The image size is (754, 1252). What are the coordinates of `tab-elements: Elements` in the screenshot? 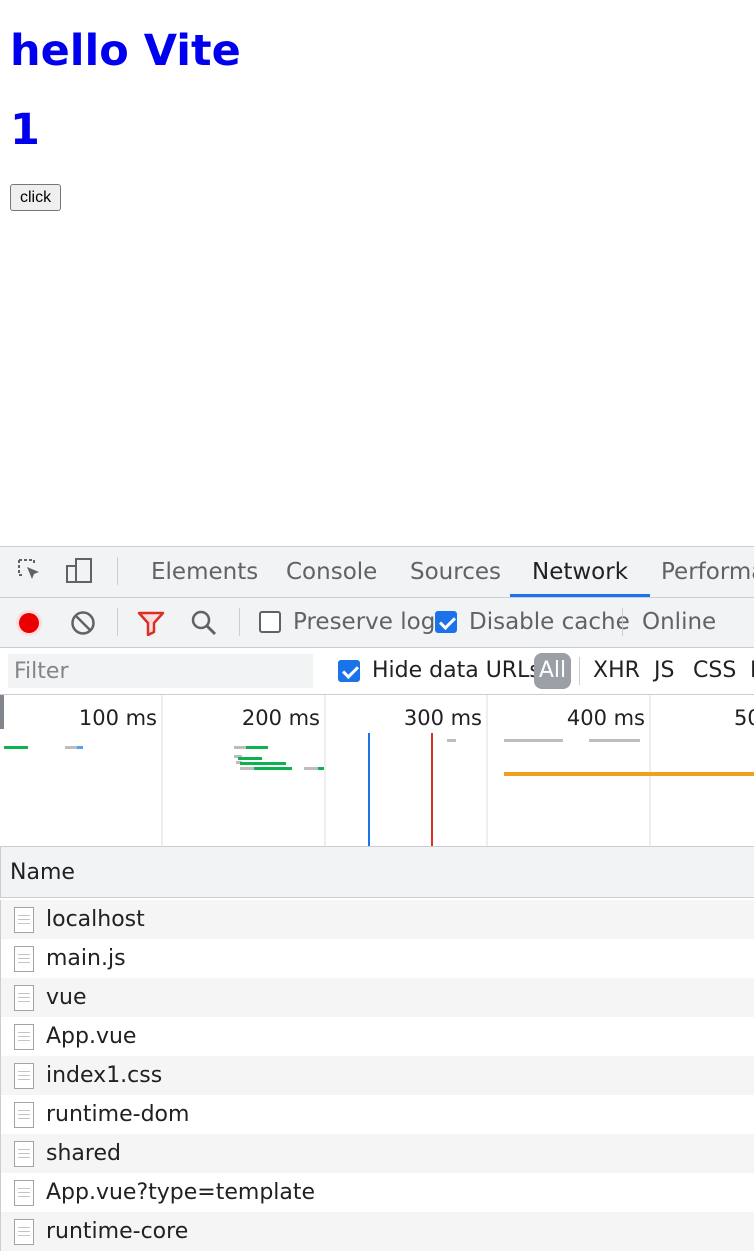 It's located at (204, 572).